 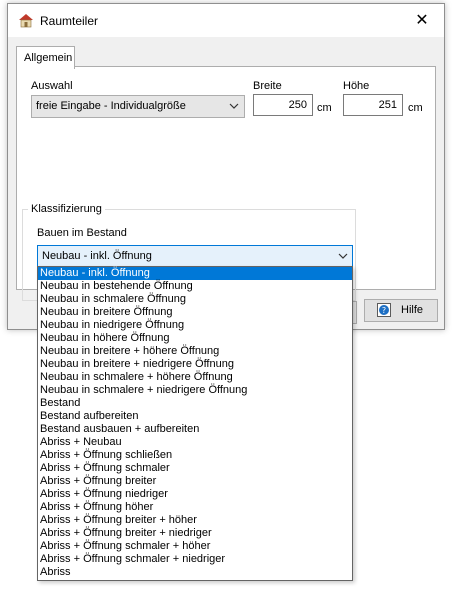 I want to click on dropdown-option: Neubau in bestehende Öffnung, so click(x=195, y=286).